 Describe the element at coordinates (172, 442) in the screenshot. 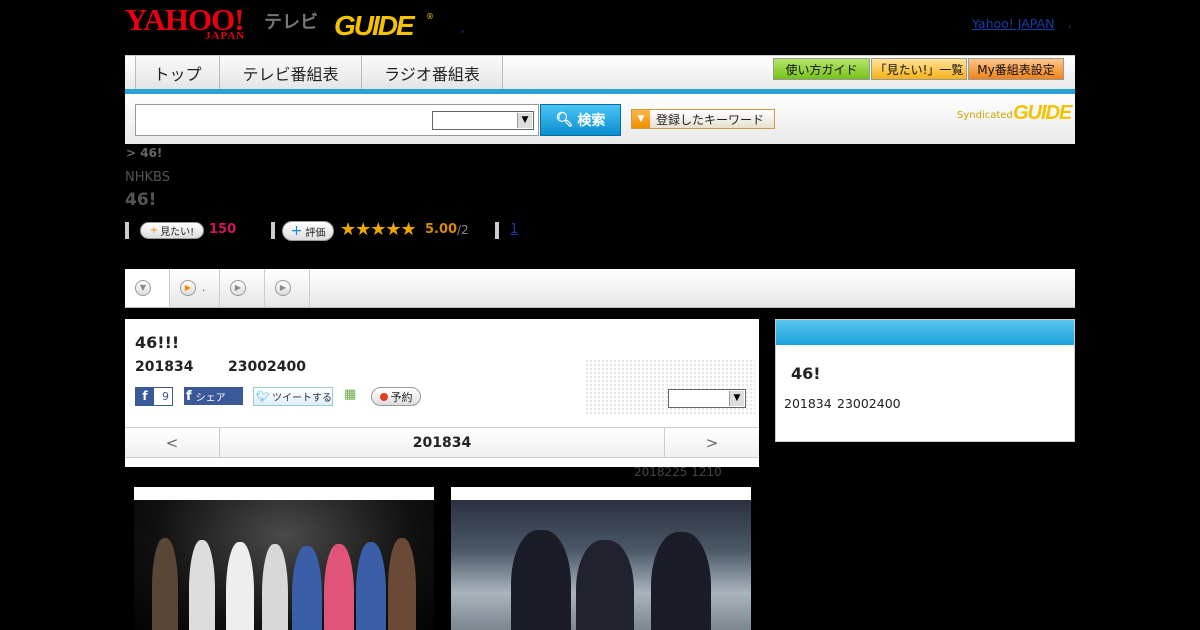

I see `previous-date-button: <` at that location.